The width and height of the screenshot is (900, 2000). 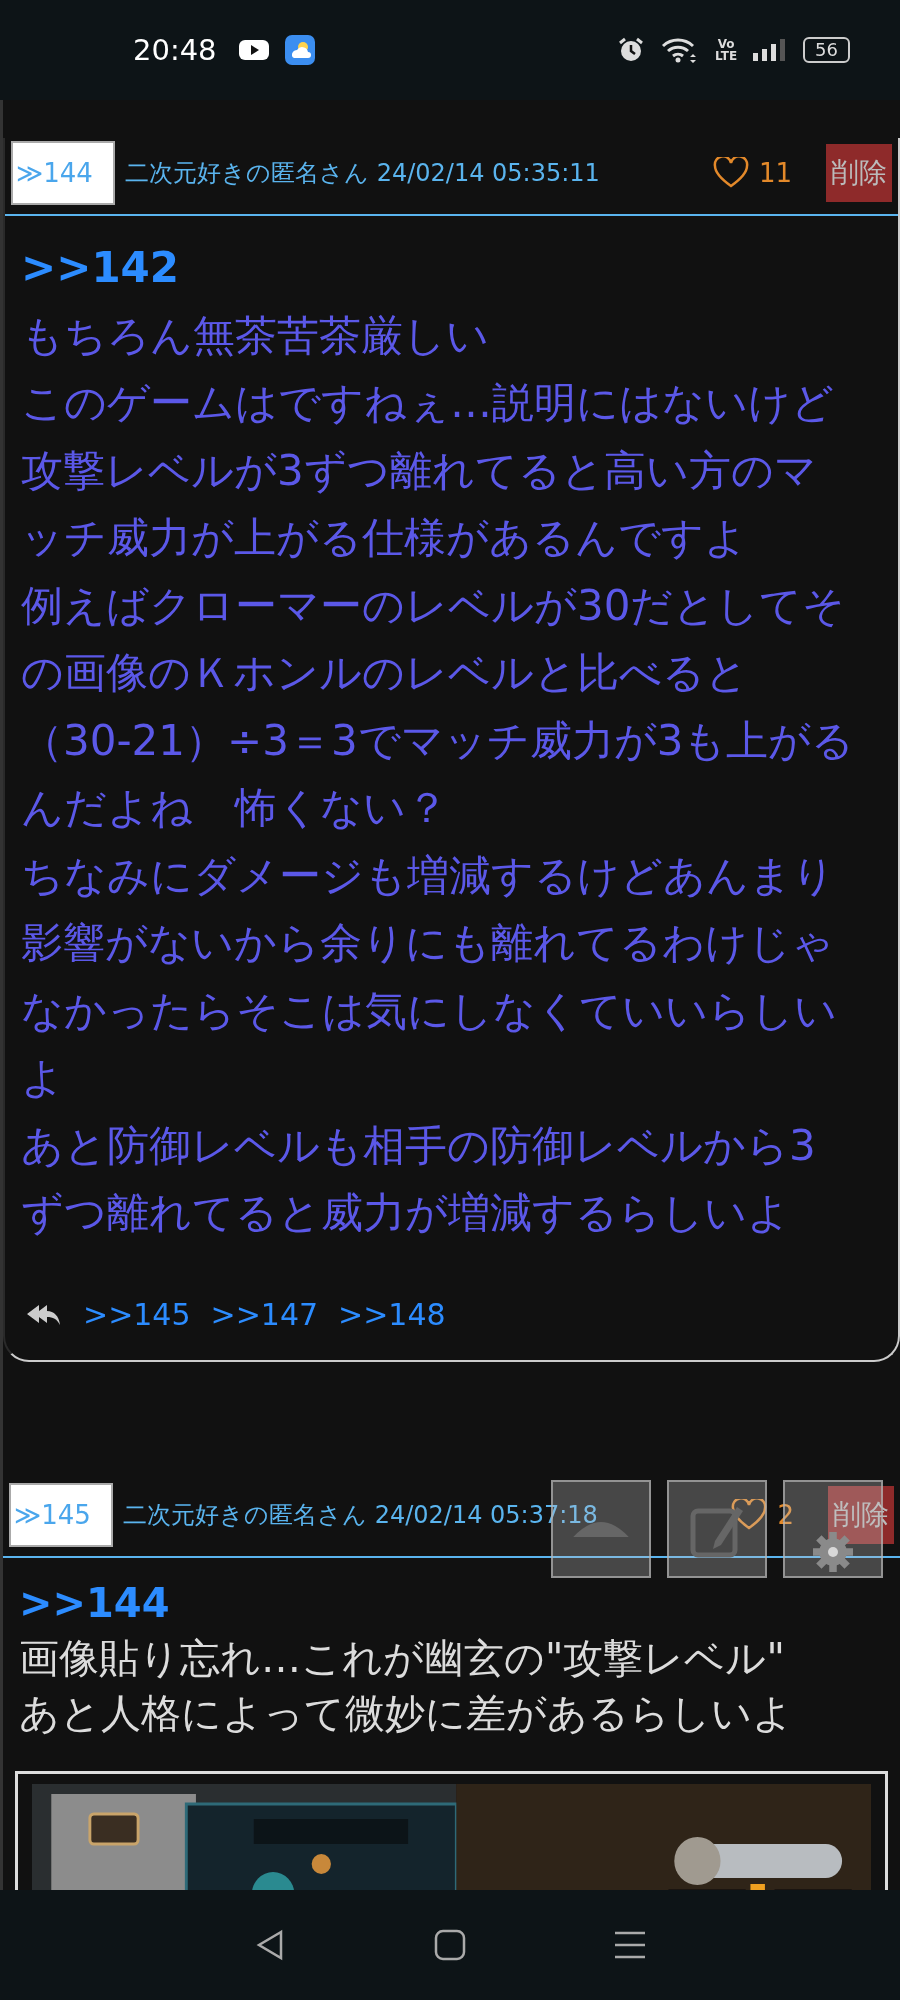 What do you see at coordinates (601, 1529) in the screenshot?
I see `up-triangle-icon` at bounding box center [601, 1529].